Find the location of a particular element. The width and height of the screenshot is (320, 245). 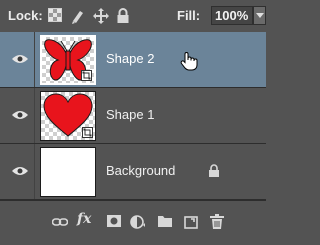

lock-fill-bar: Lock: Fill: 100% is located at coordinates (133, 16).